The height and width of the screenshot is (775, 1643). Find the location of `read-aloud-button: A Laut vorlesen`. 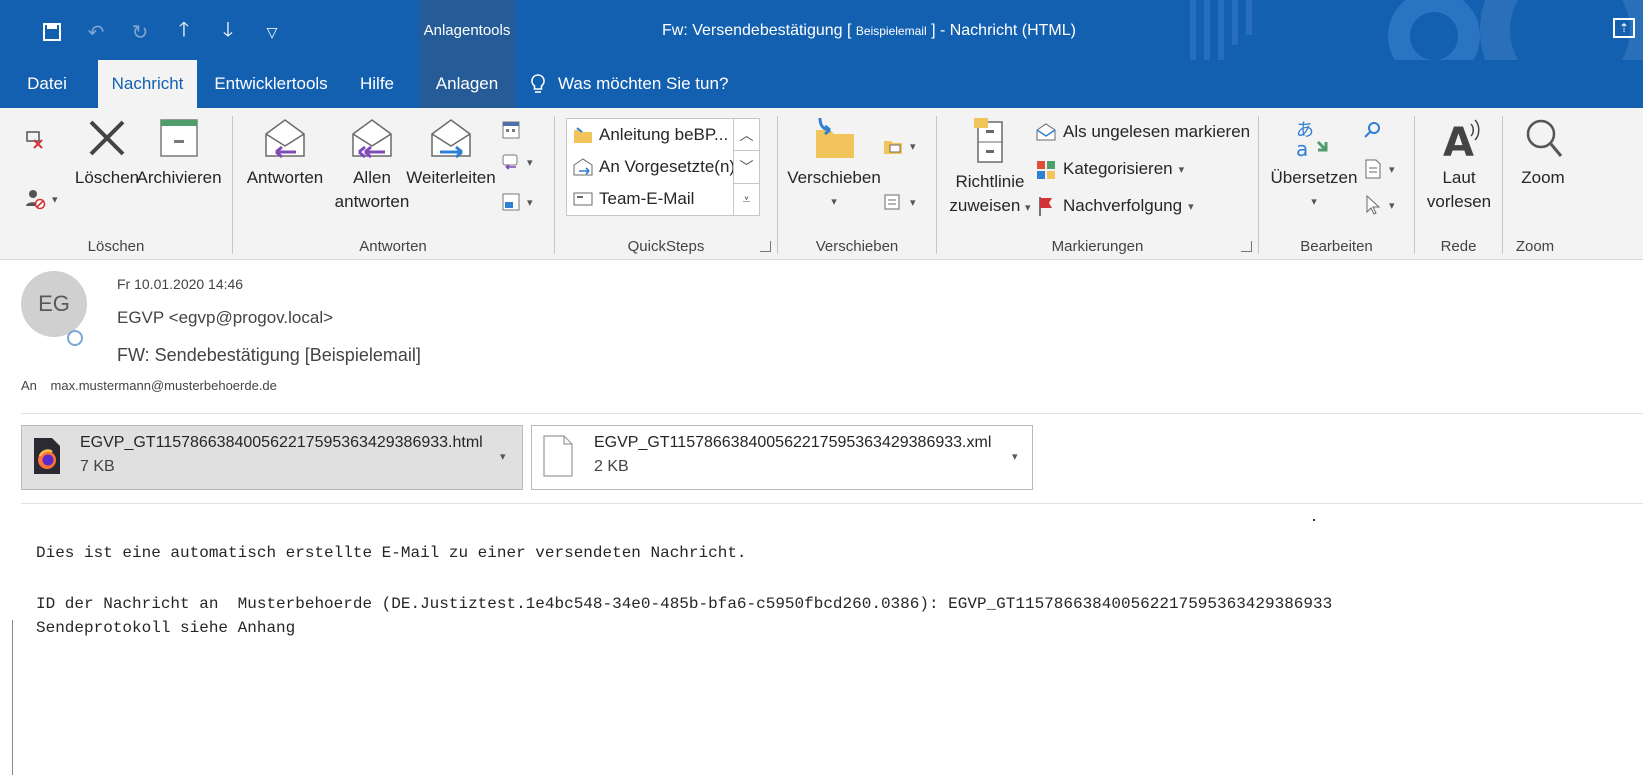

read-aloud-button: A Laut vorlesen is located at coordinates (1459, 165).